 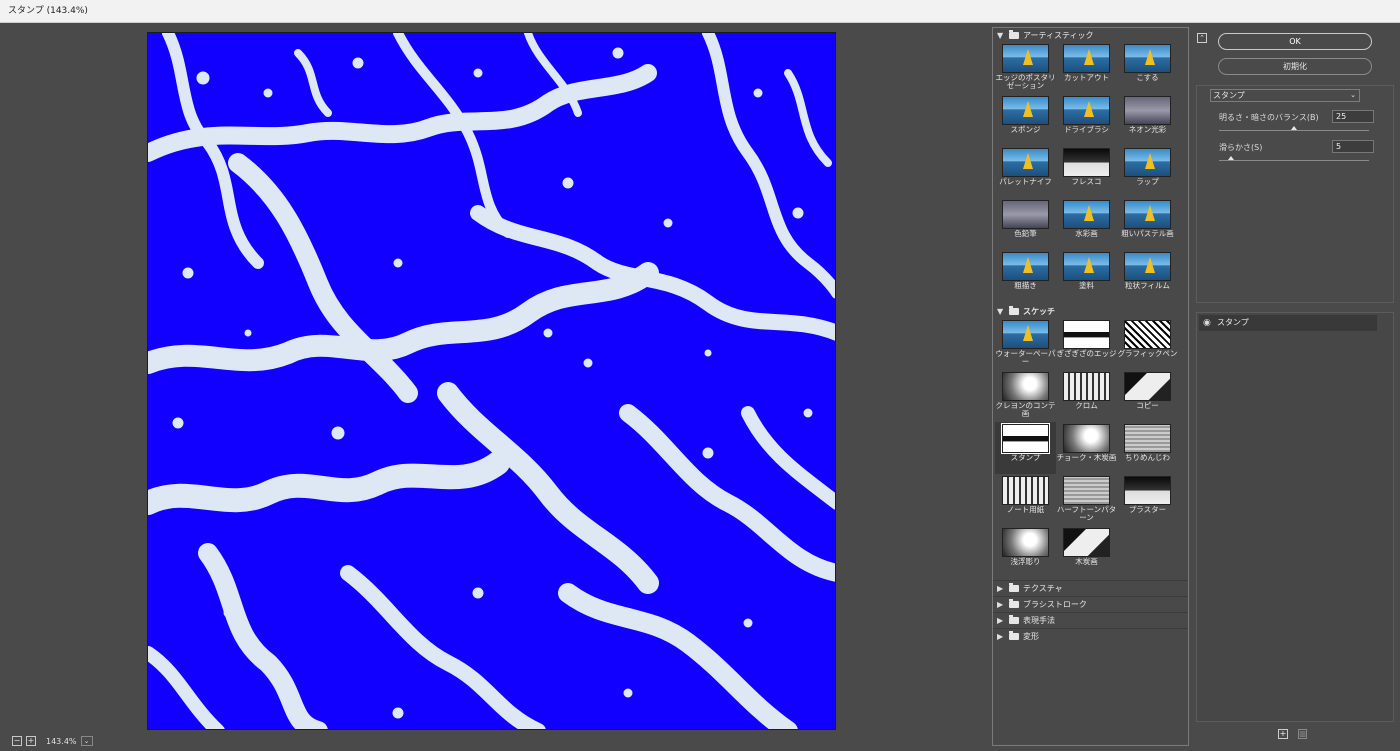 I want to click on smoothness-label: 滑らかさ(S), so click(x=1241, y=147).